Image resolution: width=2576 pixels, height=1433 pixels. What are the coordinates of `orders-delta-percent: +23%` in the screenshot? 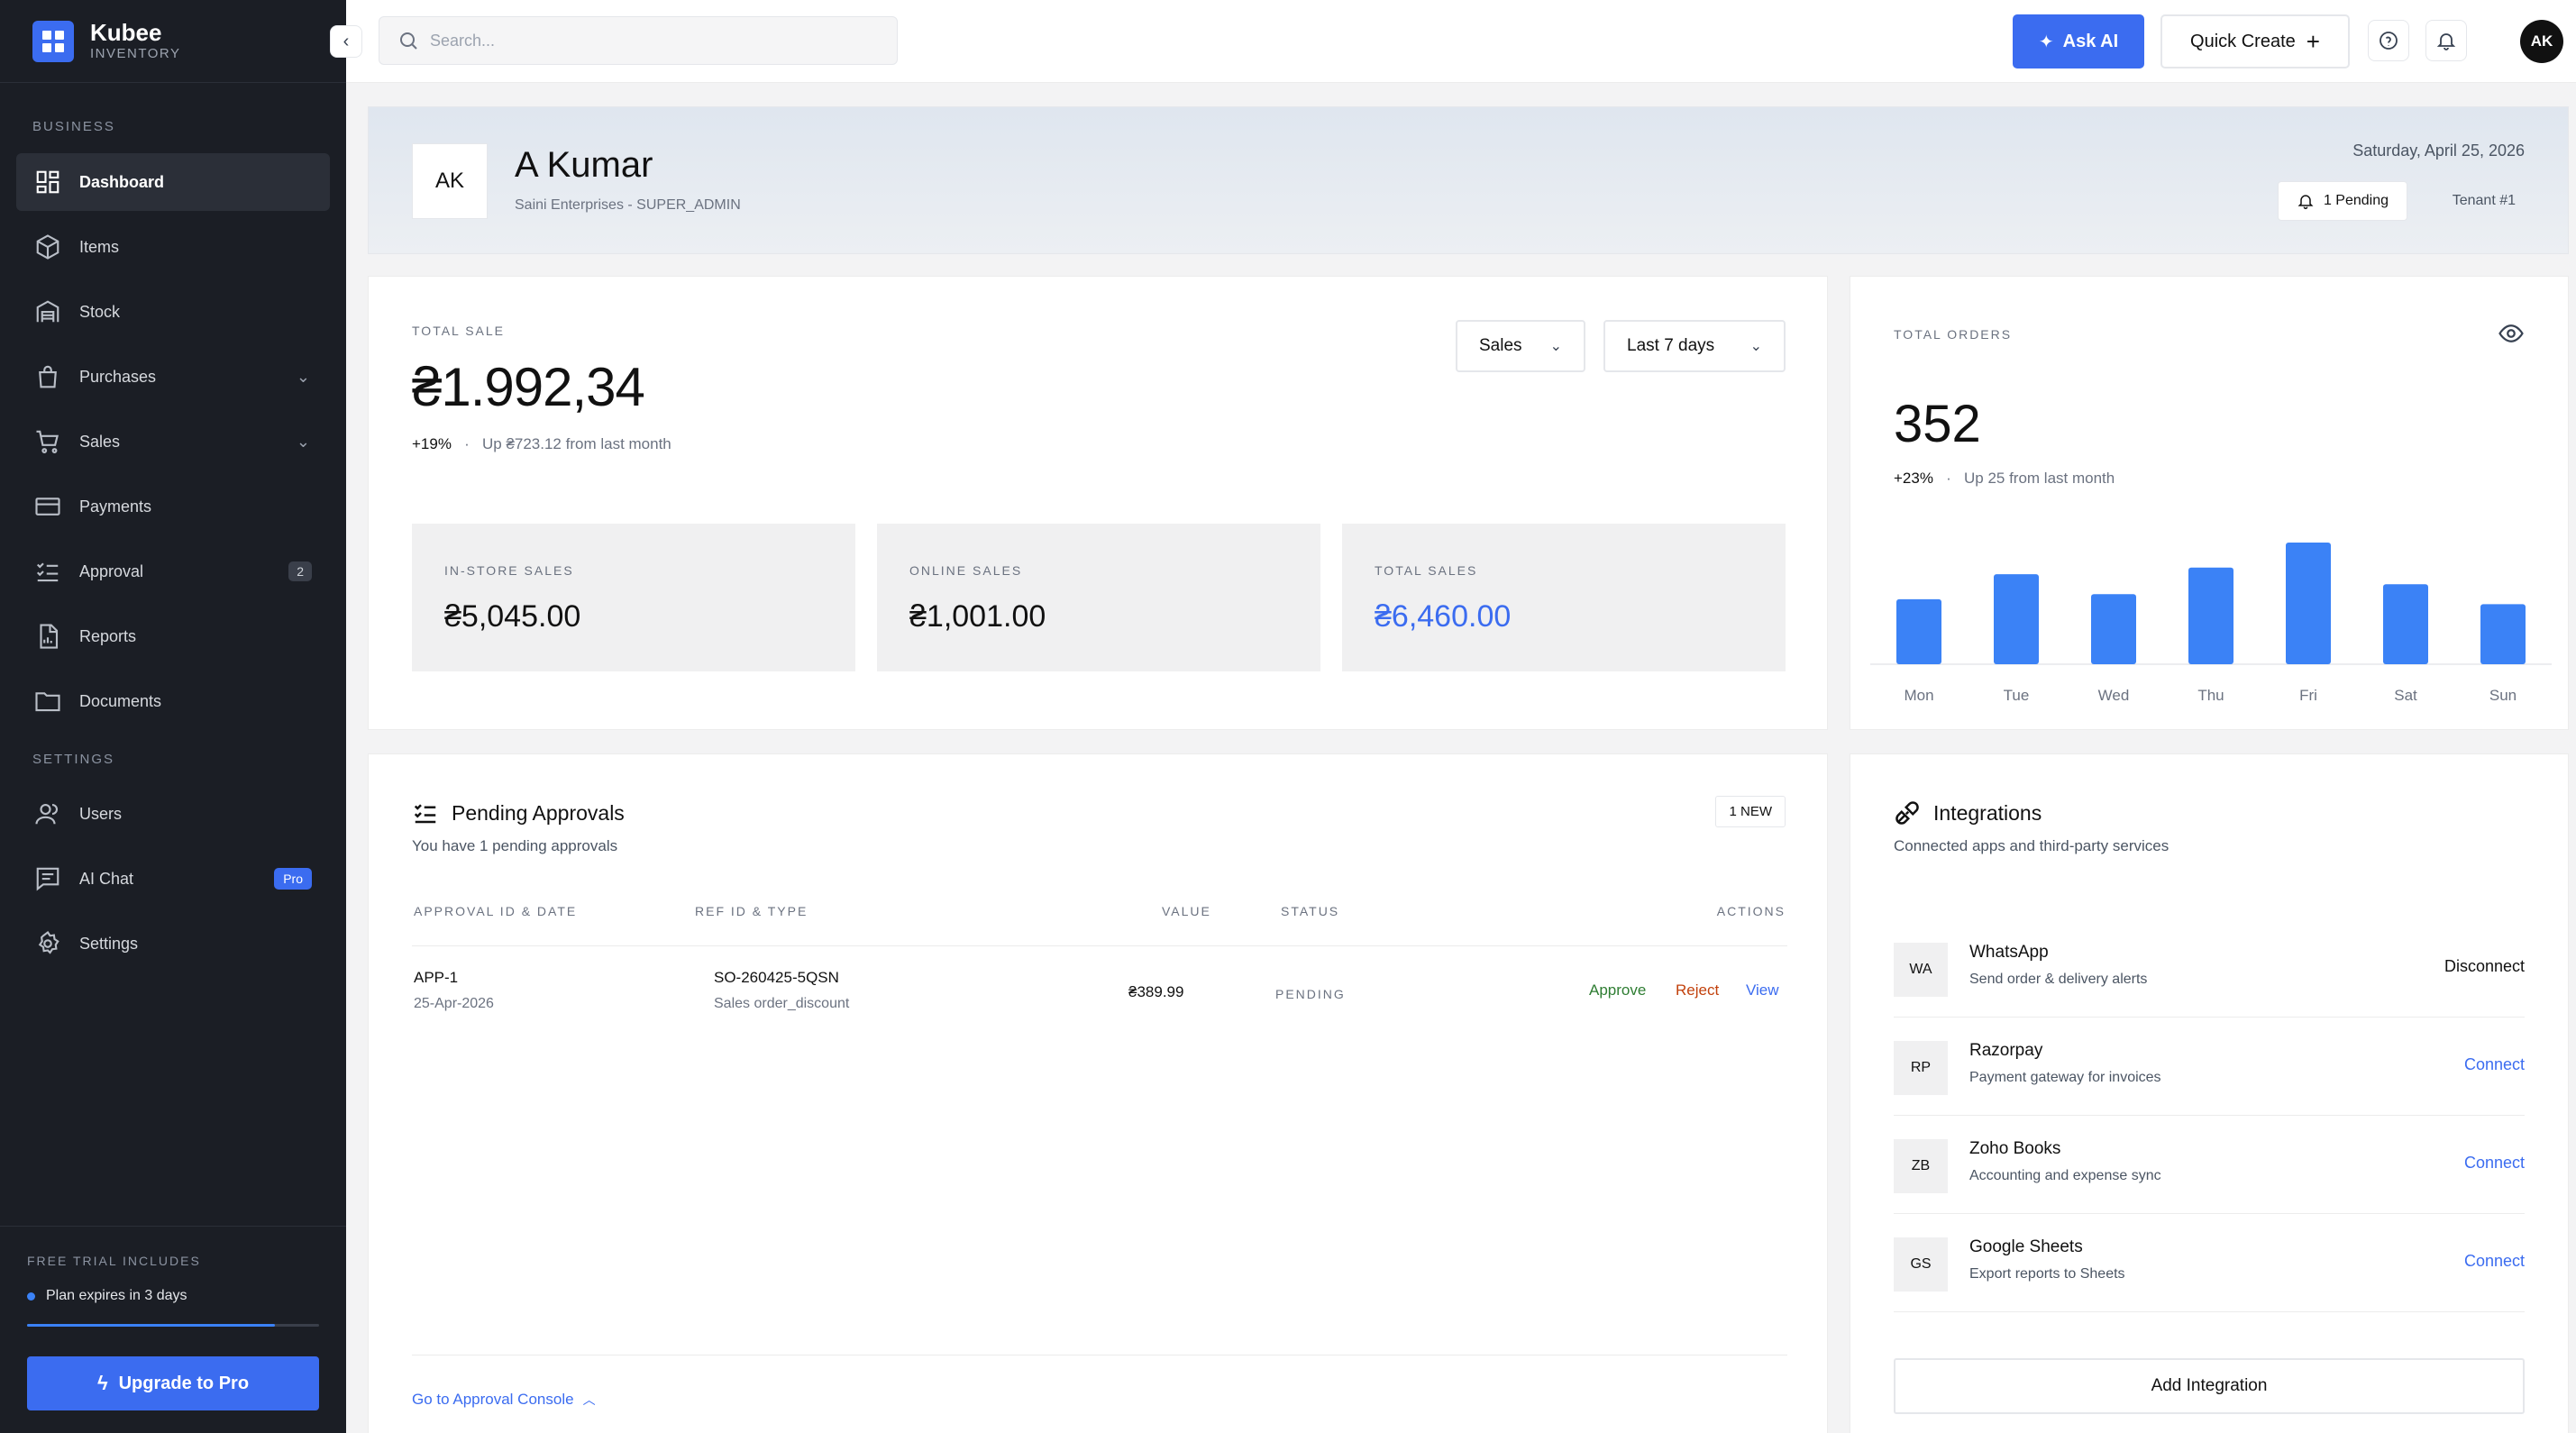 It's located at (1914, 479).